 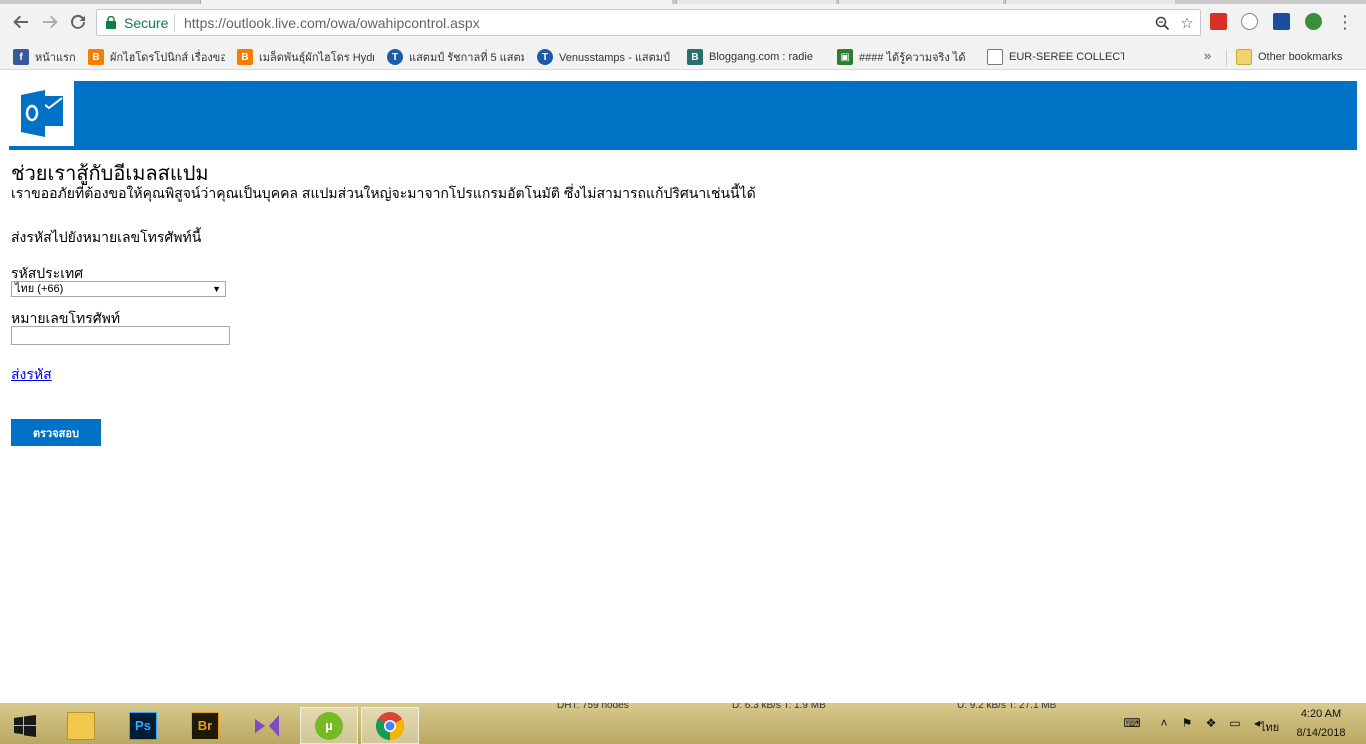 What do you see at coordinates (118, 289) in the screenshot?
I see `country-code-select: ไทย (+66) ▼` at bounding box center [118, 289].